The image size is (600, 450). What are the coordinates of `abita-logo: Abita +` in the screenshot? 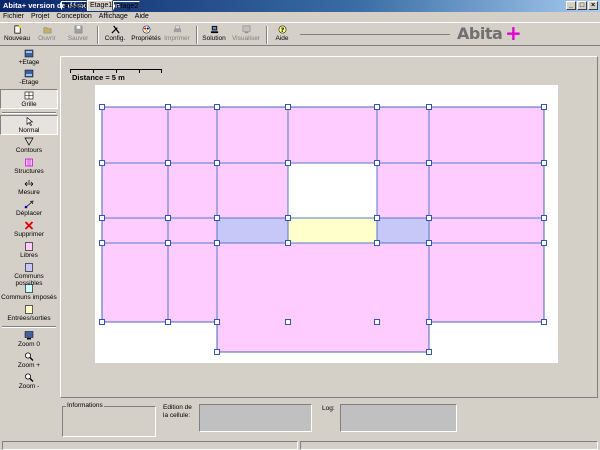 It's located at (489, 34).